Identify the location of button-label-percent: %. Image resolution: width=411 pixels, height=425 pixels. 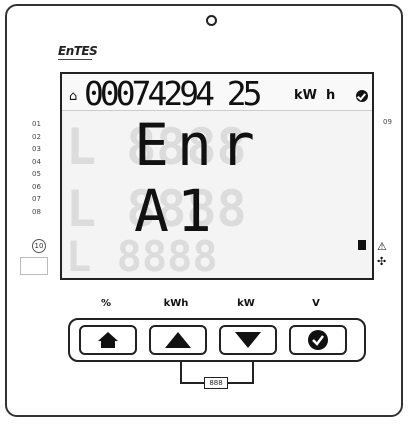
(106, 303).